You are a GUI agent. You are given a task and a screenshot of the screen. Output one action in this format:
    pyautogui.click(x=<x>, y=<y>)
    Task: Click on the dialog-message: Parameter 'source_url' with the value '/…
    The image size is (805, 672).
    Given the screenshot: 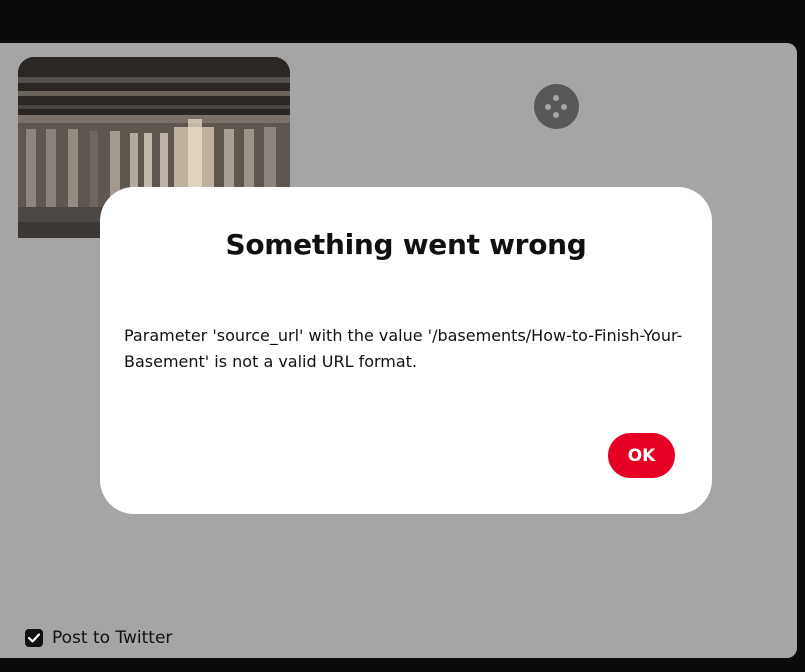 What is the action you would take?
    pyautogui.click(x=403, y=348)
    